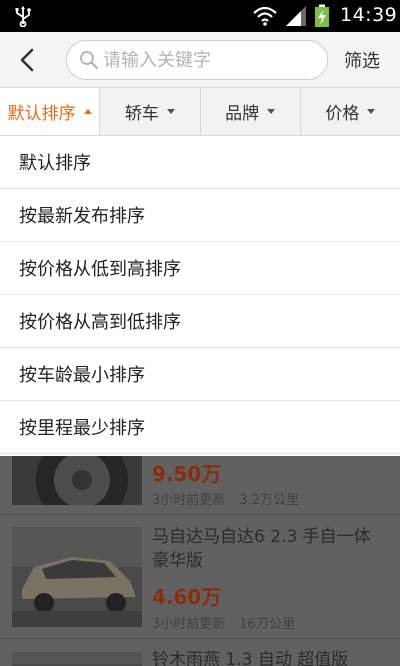 The image size is (400, 666). Describe the element at coordinates (200, 215) in the screenshot. I see `sort-option-newest: 按最新发布排序` at that location.